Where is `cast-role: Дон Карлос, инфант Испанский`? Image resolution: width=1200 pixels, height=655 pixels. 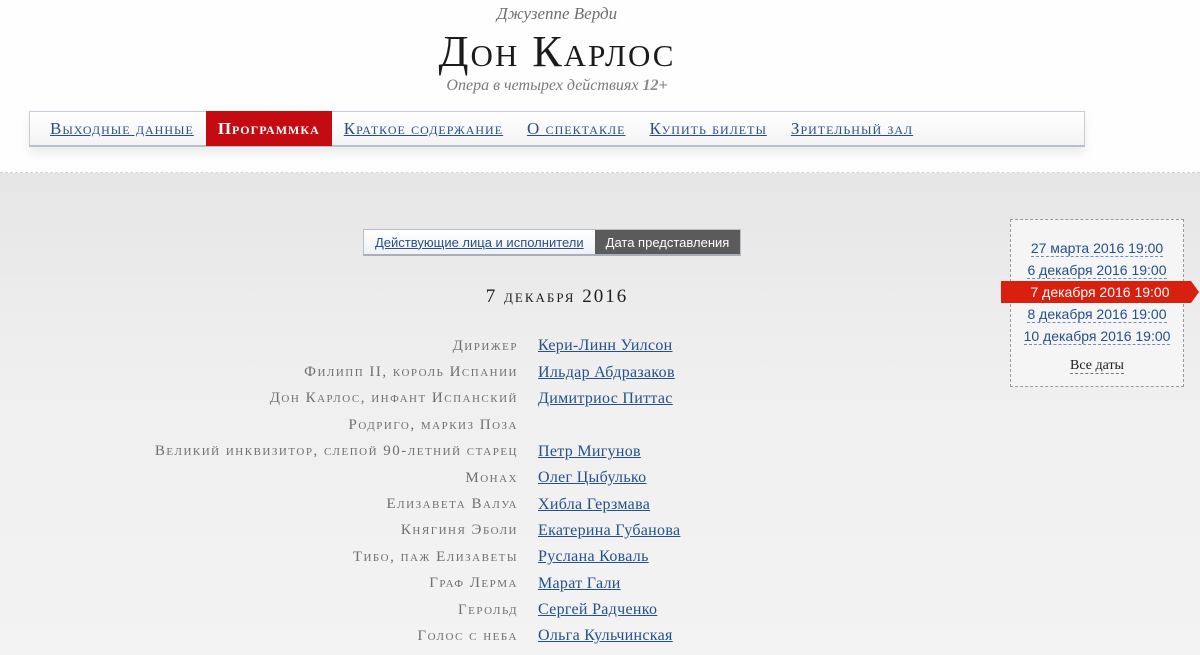
cast-role: Дон Карлос, инфант Испанский is located at coordinates (393, 398).